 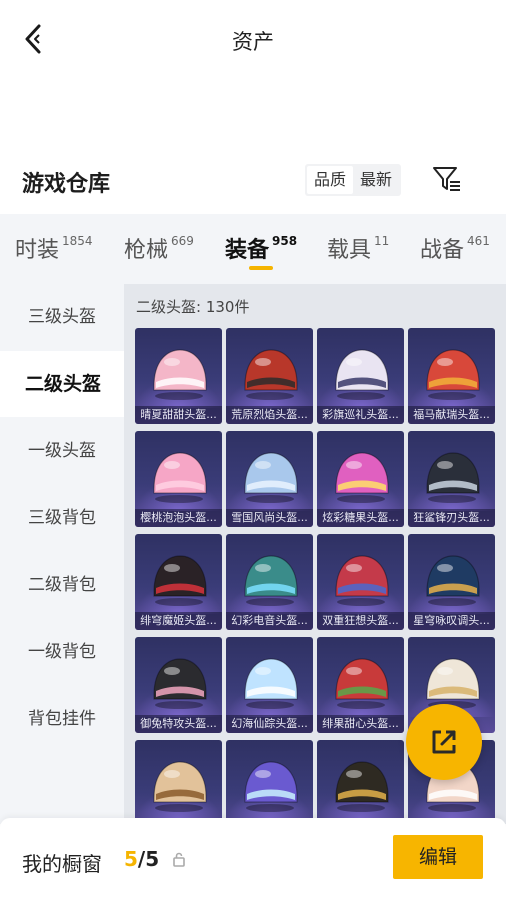 I want to click on sidebar: 三级头盔 二级头盔 一级头盔 三级背包 二级背包 一级背包 背包挂件, so click(x=63, y=554).